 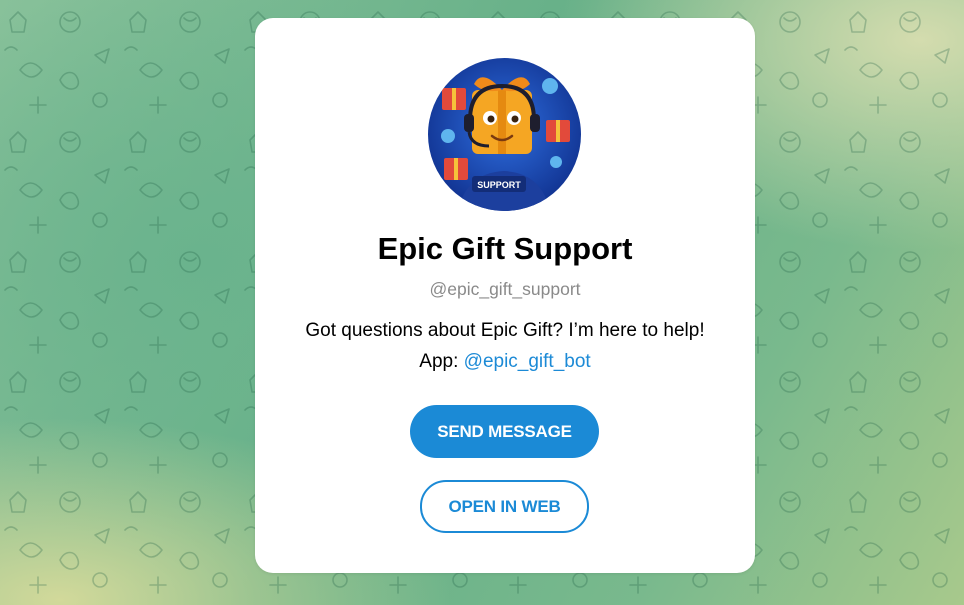 What do you see at coordinates (504, 431) in the screenshot?
I see `send-message-button: SEND MESSAGE` at bounding box center [504, 431].